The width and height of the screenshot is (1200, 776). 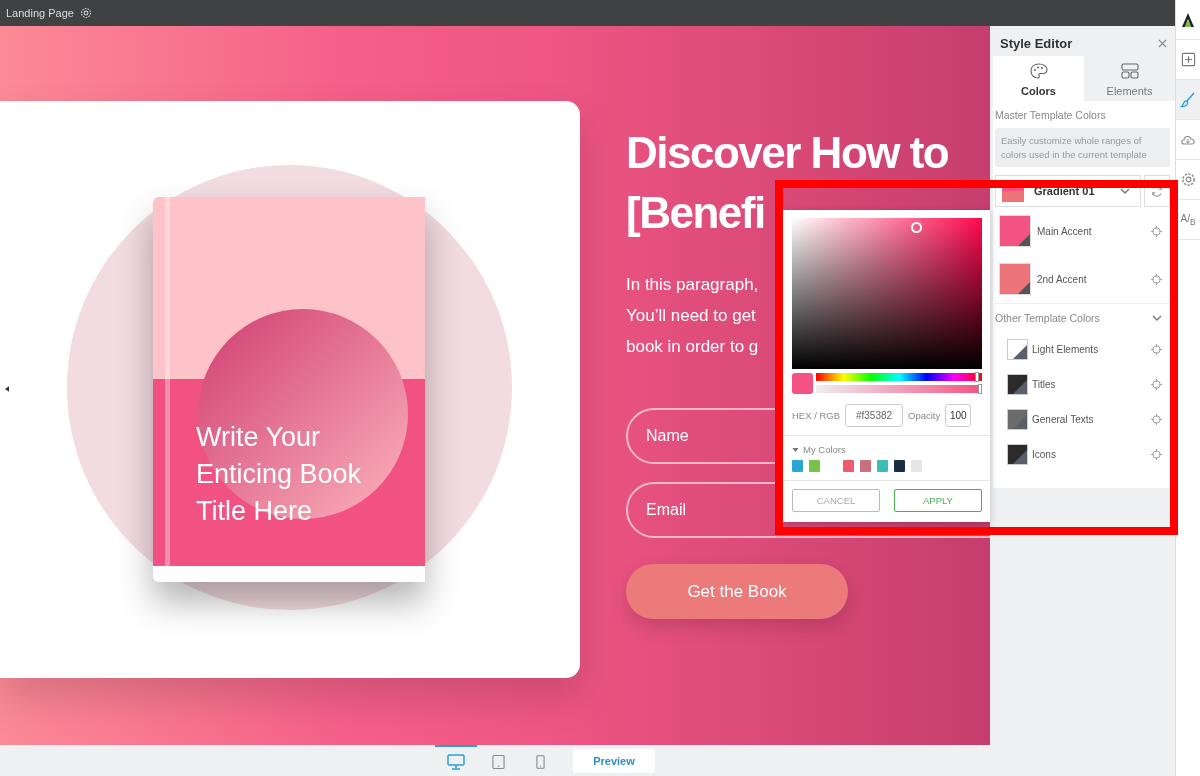 What do you see at coordinates (1038, 71) in the screenshot?
I see `palette-icon` at bounding box center [1038, 71].